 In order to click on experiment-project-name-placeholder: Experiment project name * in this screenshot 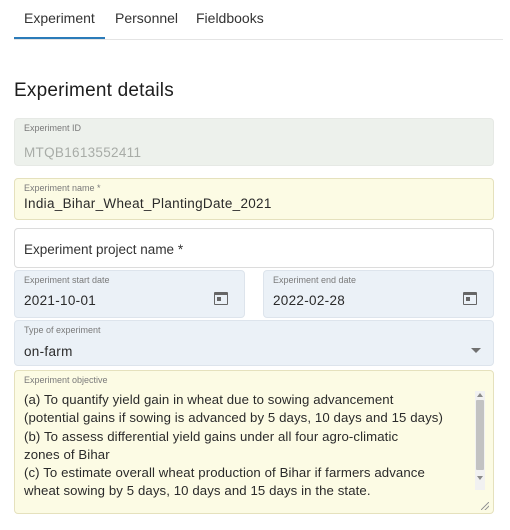, I will do `click(104, 249)`.